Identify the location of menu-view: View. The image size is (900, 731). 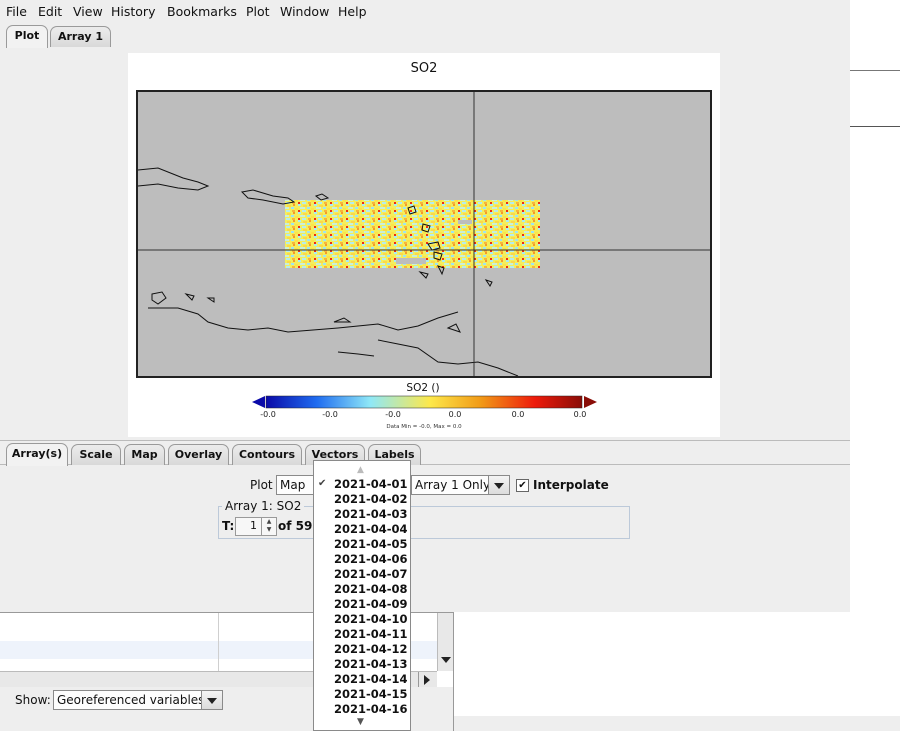
(88, 11).